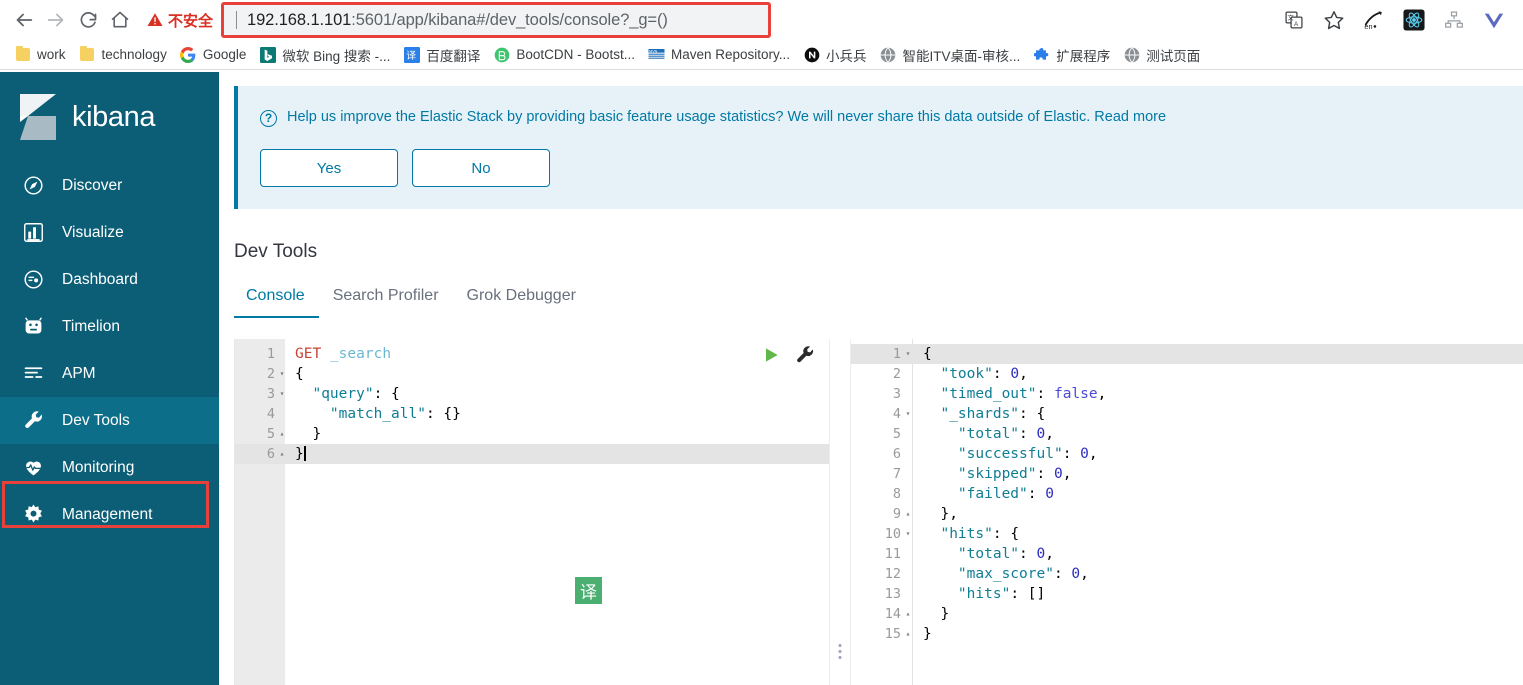 The height and width of the screenshot is (685, 1523). What do you see at coordinates (1187, 414) in the screenshot?
I see `response-line: 4 ▾ "_shards": {` at bounding box center [1187, 414].